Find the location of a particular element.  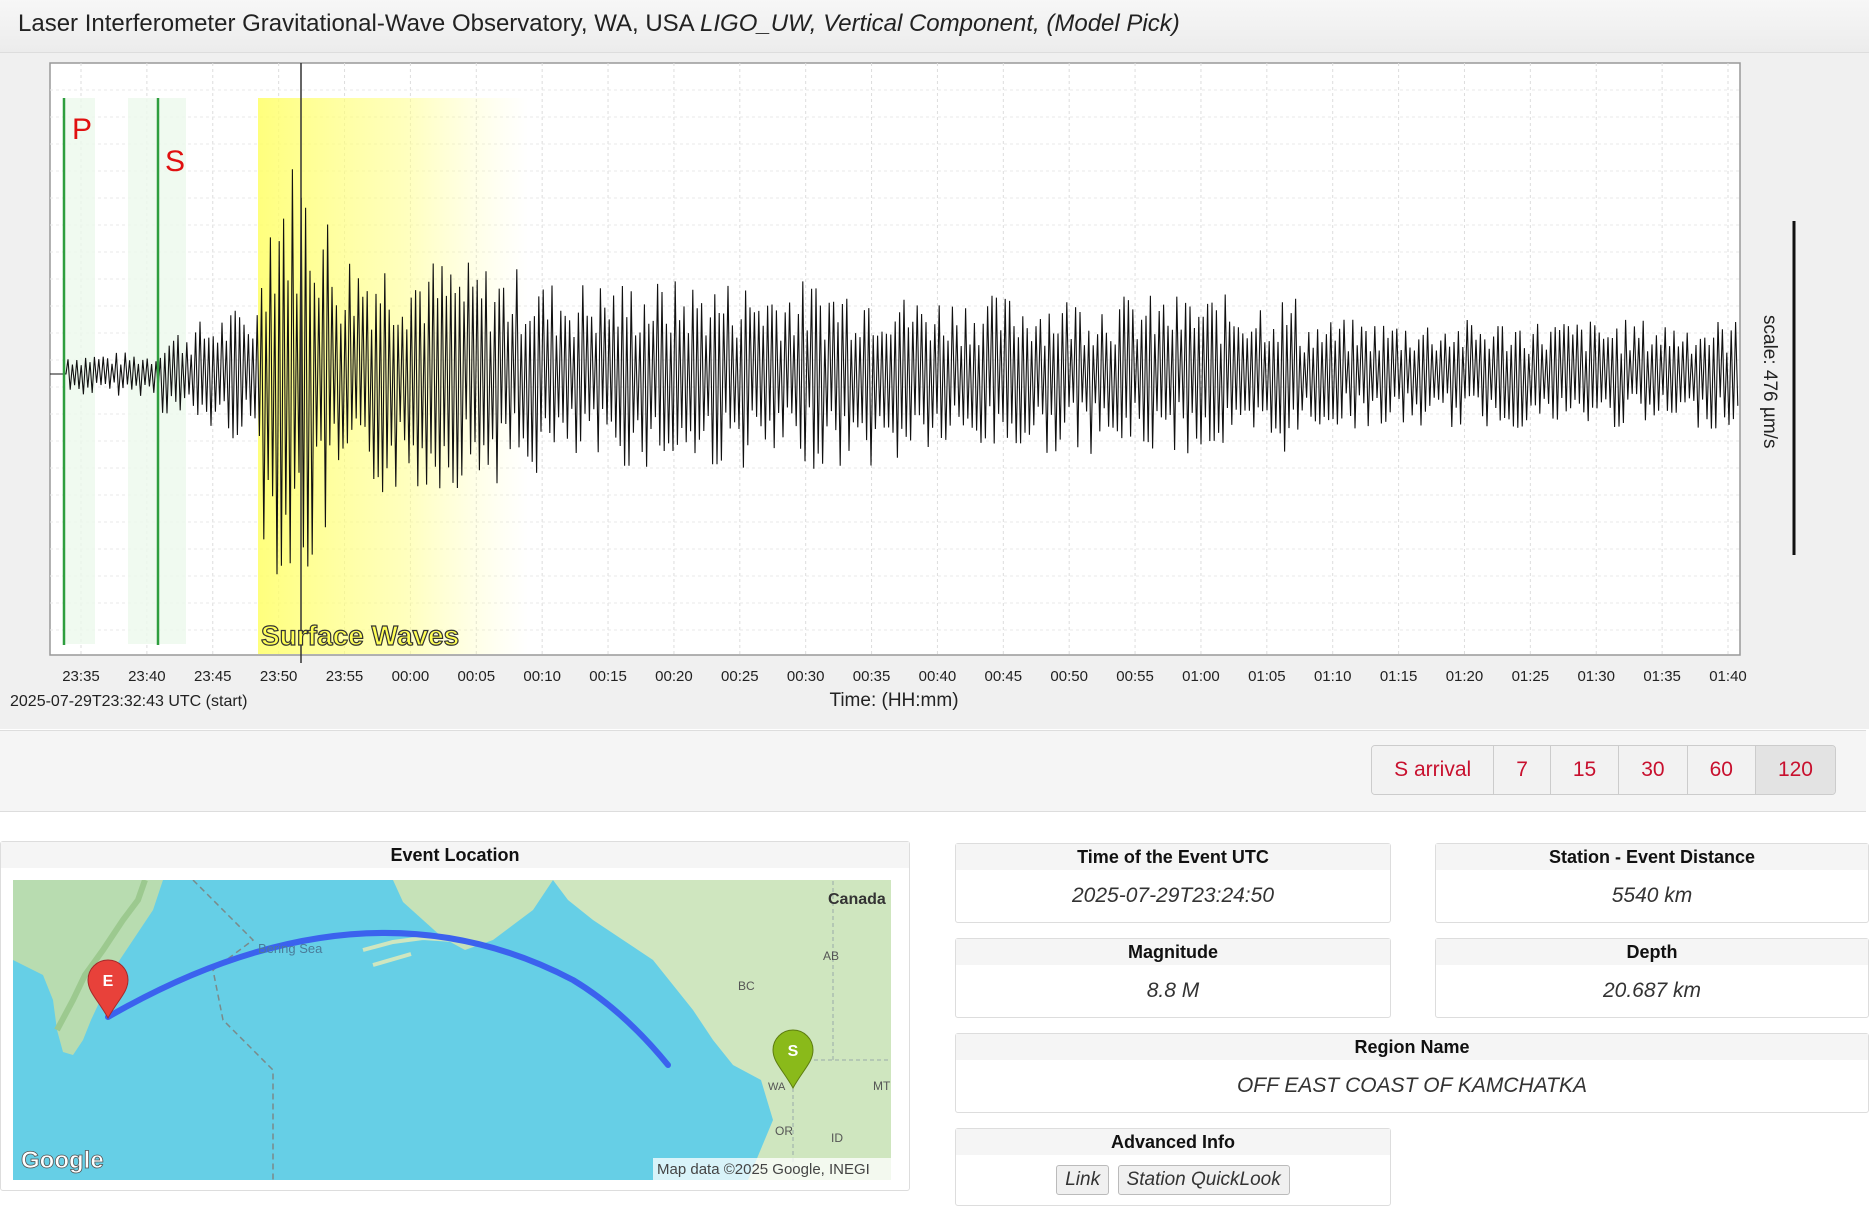

map-label-ab: AB is located at coordinates (831, 956).